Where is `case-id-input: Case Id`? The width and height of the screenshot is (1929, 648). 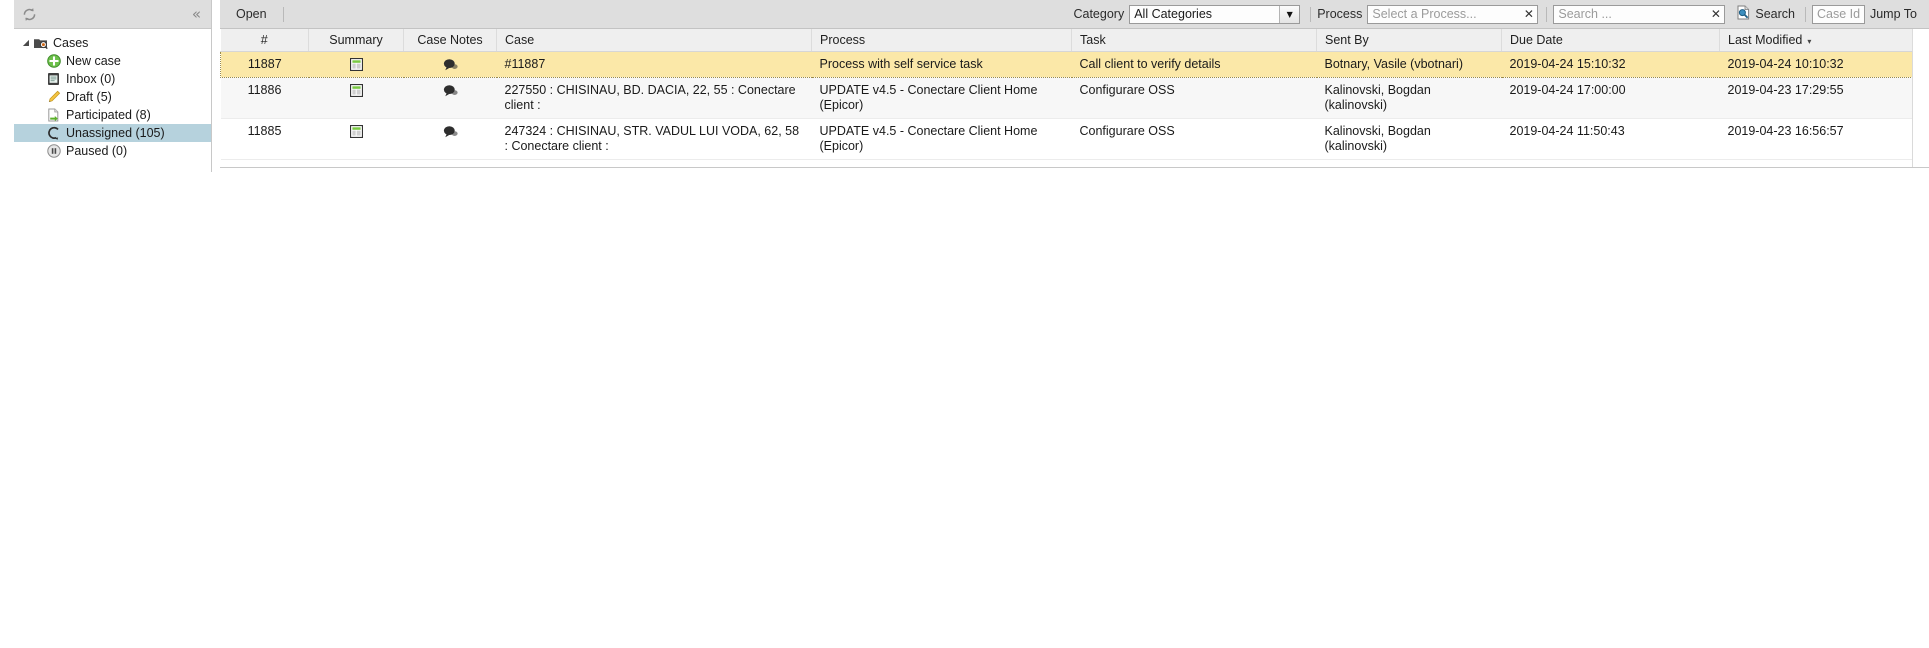
case-id-input: Case Id is located at coordinates (1838, 14).